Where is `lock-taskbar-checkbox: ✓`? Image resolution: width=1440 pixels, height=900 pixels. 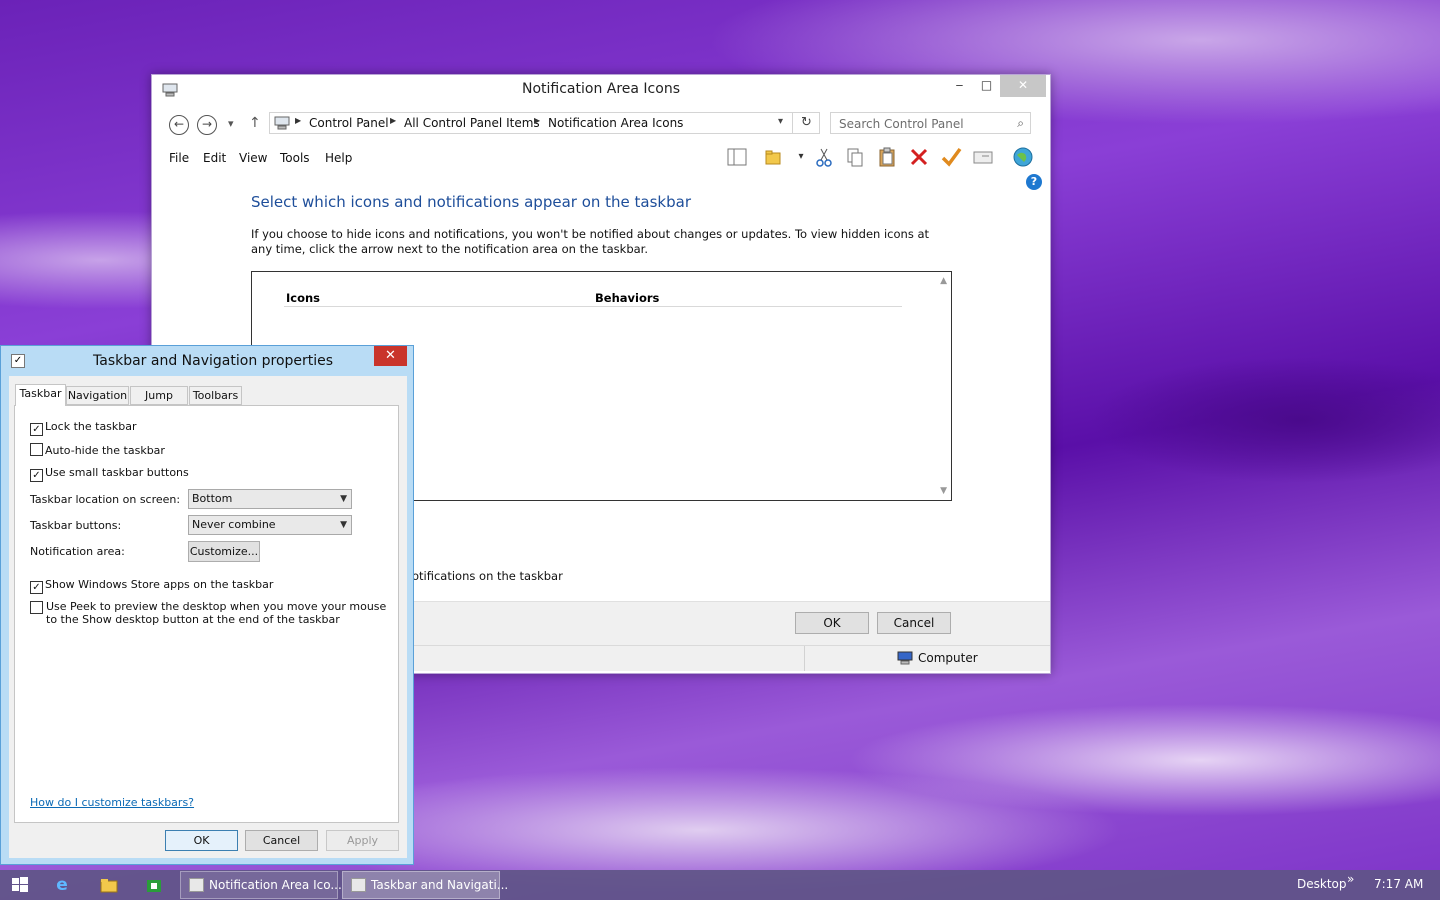 lock-taskbar-checkbox: ✓ is located at coordinates (36, 429).